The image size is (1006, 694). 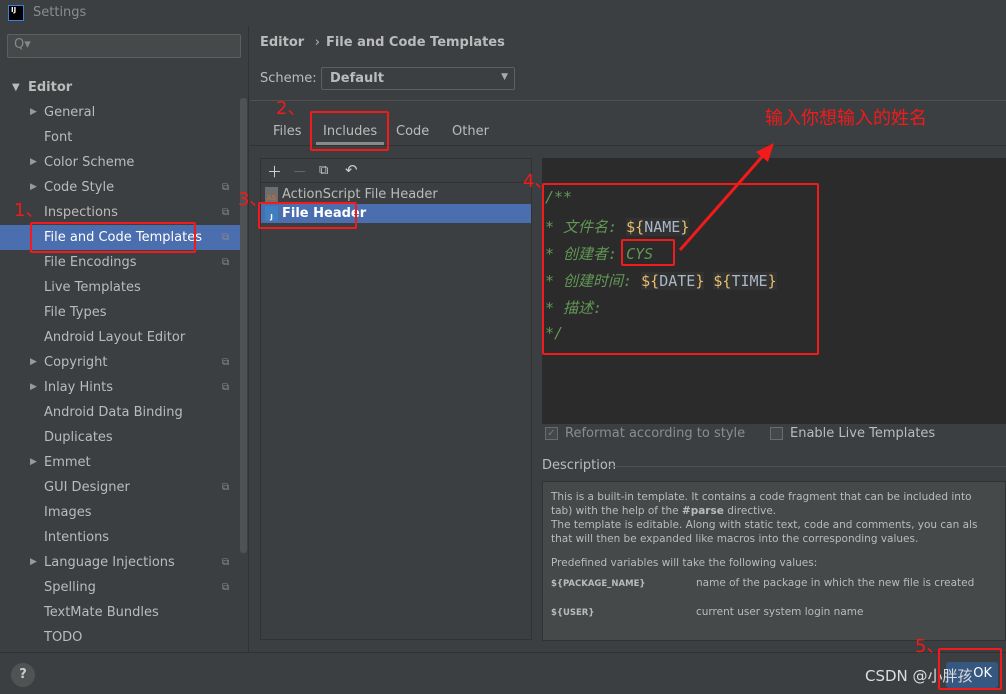 What do you see at coordinates (68, 512) in the screenshot?
I see `sidebar-item-label: Images` at bounding box center [68, 512].